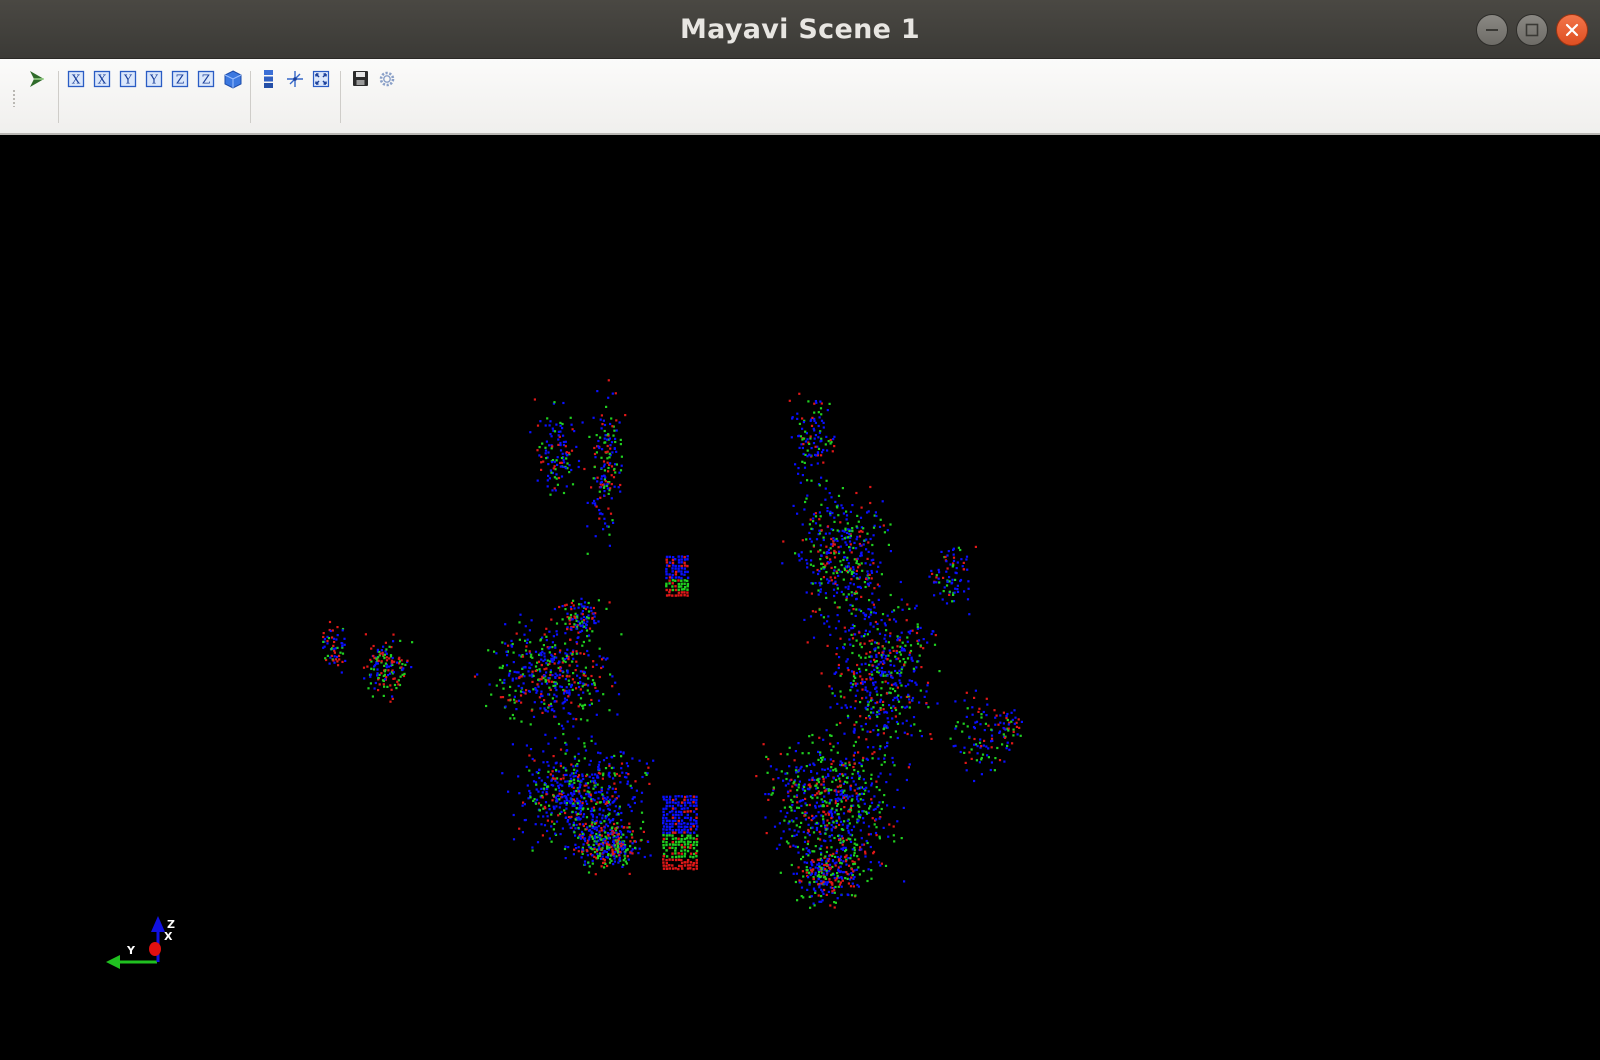 Image resolution: width=1600 pixels, height=1060 pixels. I want to click on toggle-axes-button, so click(295, 79).